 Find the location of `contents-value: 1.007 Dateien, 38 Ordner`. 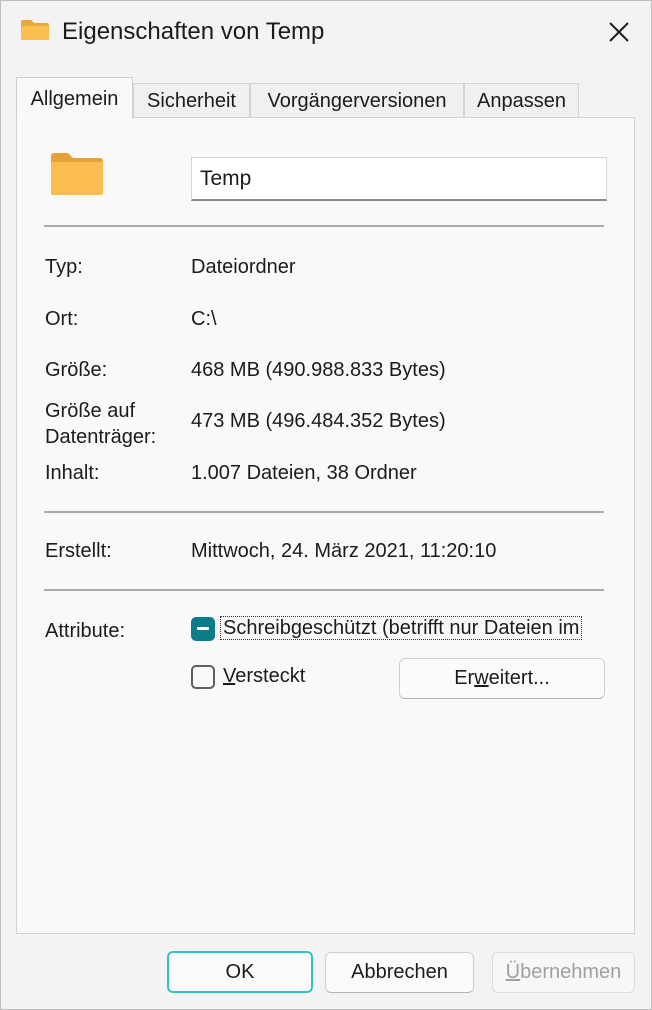

contents-value: 1.007 Dateien, 38 Ordner is located at coordinates (304, 473).